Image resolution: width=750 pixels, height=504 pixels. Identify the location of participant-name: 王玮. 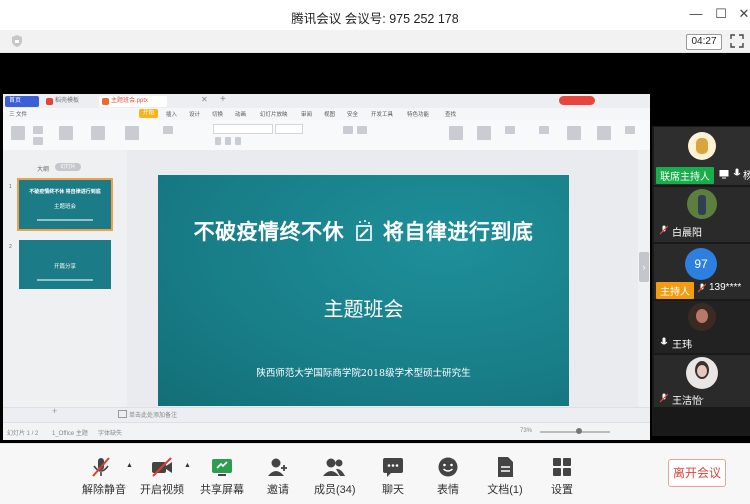
(682, 345).